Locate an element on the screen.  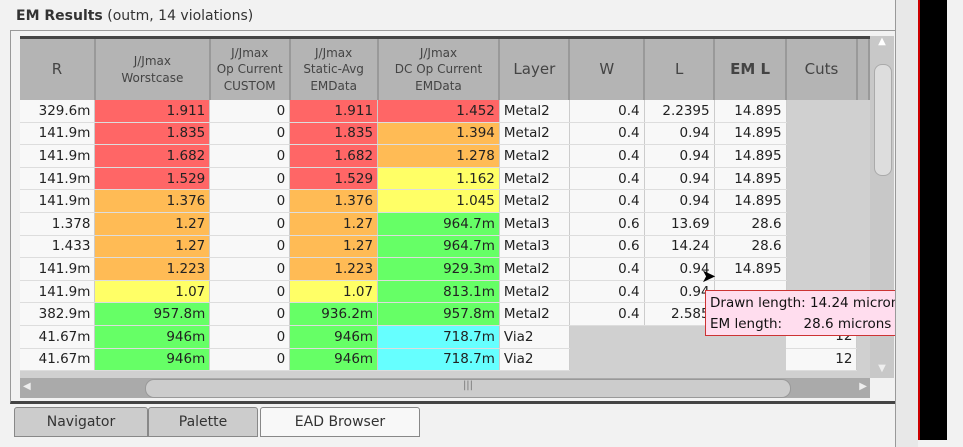
table-cell: 13.69 is located at coordinates (679, 224).